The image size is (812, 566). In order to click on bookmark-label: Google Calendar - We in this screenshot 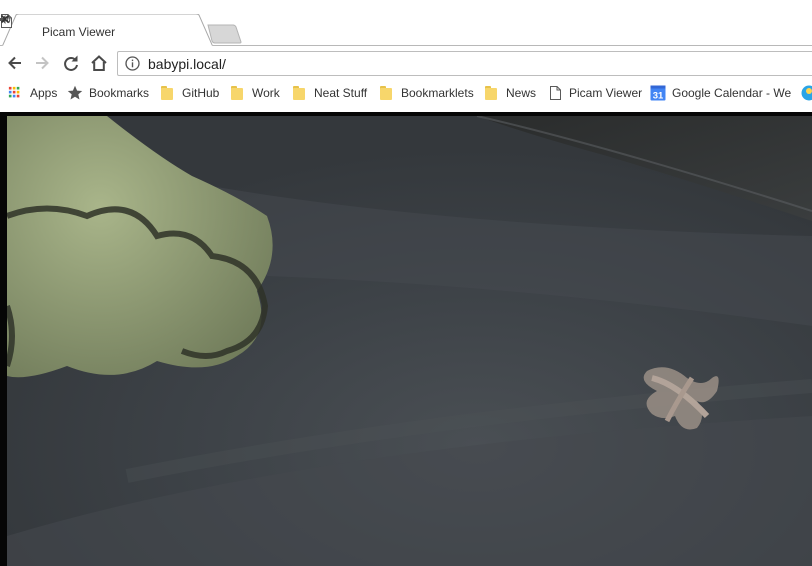, I will do `click(732, 93)`.